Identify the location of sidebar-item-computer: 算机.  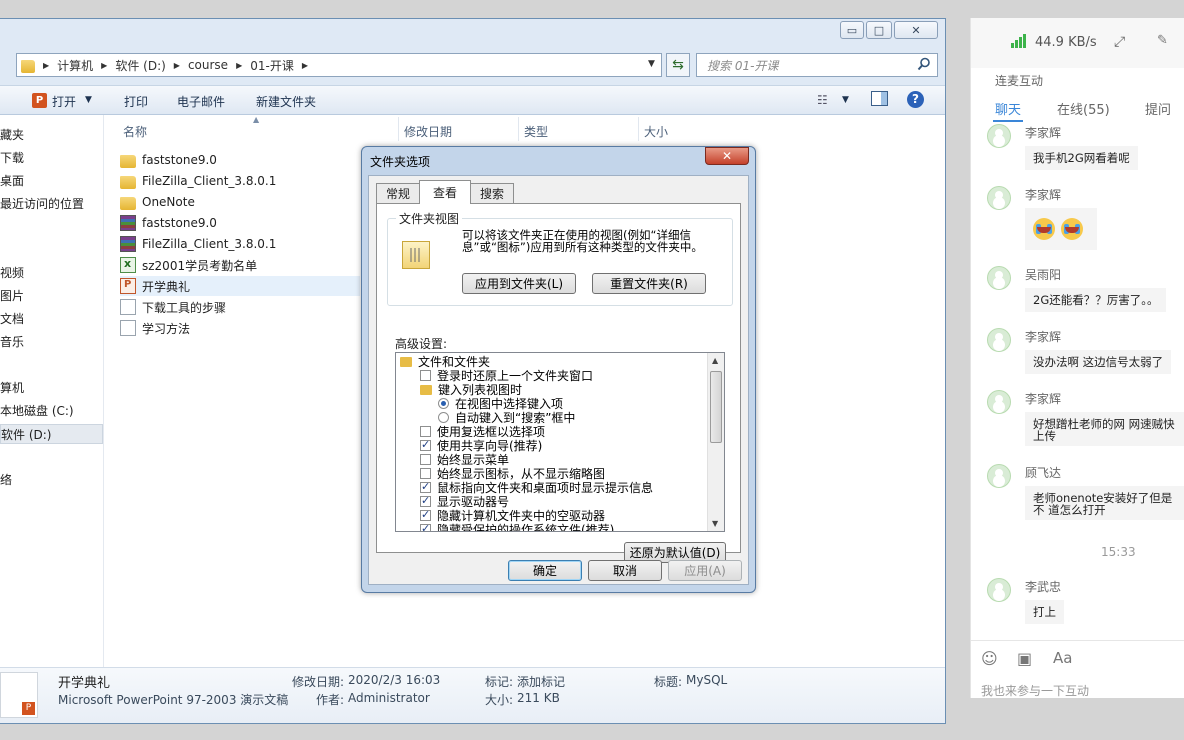
(12, 388).